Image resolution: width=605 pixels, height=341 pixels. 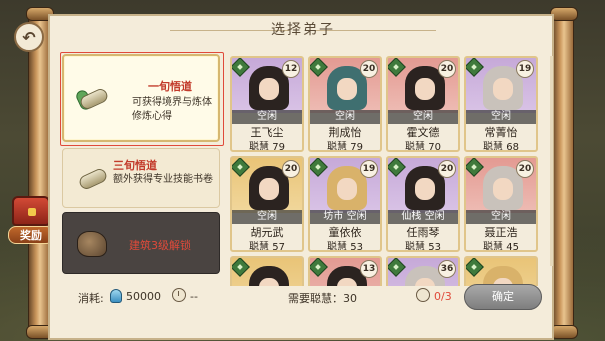 What do you see at coordinates (345, 217) in the screenshot?
I see `disciple-status: 坊市 空闲` at bounding box center [345, 217].